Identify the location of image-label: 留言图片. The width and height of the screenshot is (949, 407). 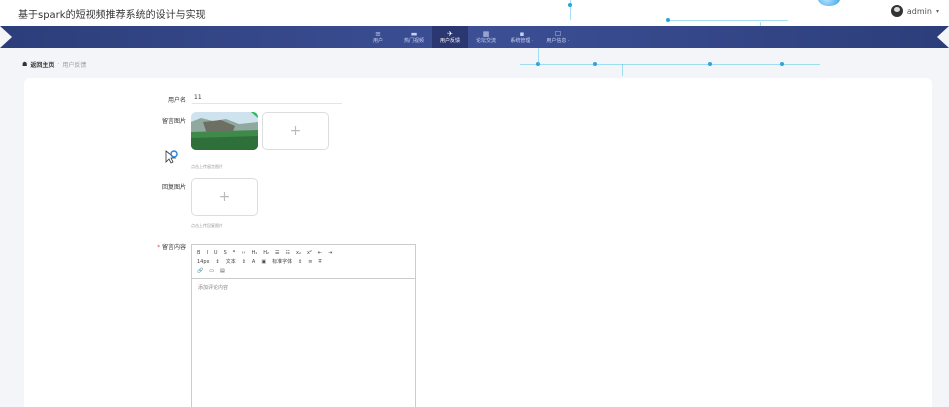
(173, 121).